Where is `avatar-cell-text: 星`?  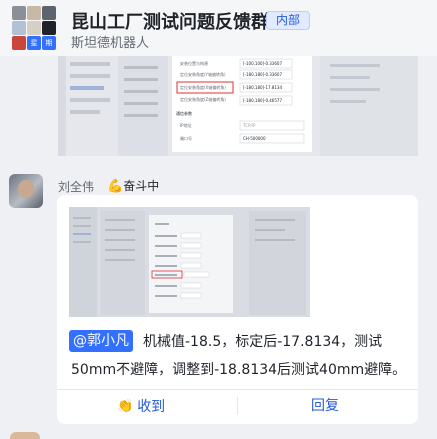
avatar-cell-text: 星 is located at coordinates (34, 43).